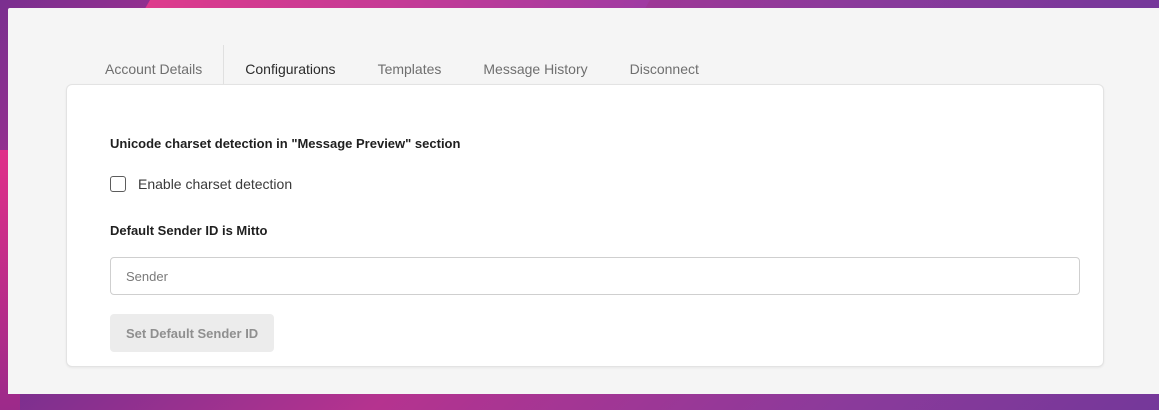 The width and height of the screenshot is (1159, 410). Describe the element at coordinates (409, 68) in the screenshot. I see `tab-label: Templates` at that location.